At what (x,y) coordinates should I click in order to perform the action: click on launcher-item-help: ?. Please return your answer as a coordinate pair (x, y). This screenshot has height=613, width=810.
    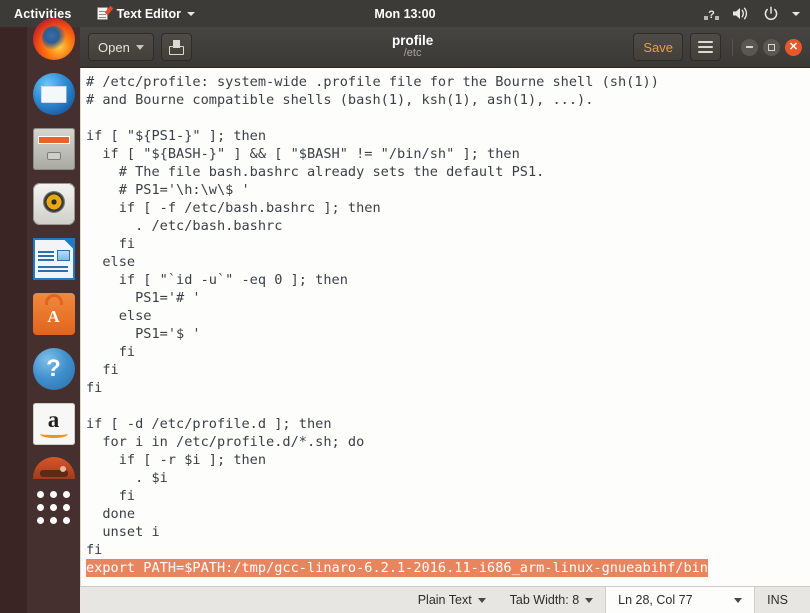
    Looking at the image, I should click on (54, 369).